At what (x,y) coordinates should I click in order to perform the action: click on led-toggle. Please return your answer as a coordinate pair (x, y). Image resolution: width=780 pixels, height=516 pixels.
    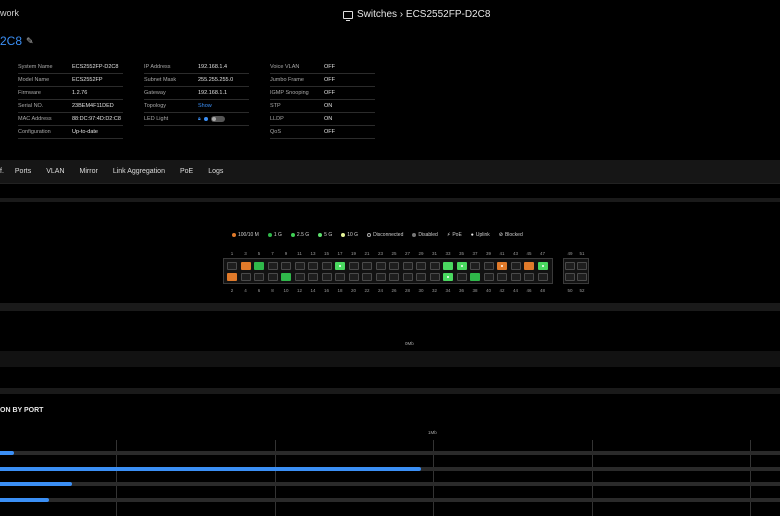
    Looking at the image, I should click on (217, 119).